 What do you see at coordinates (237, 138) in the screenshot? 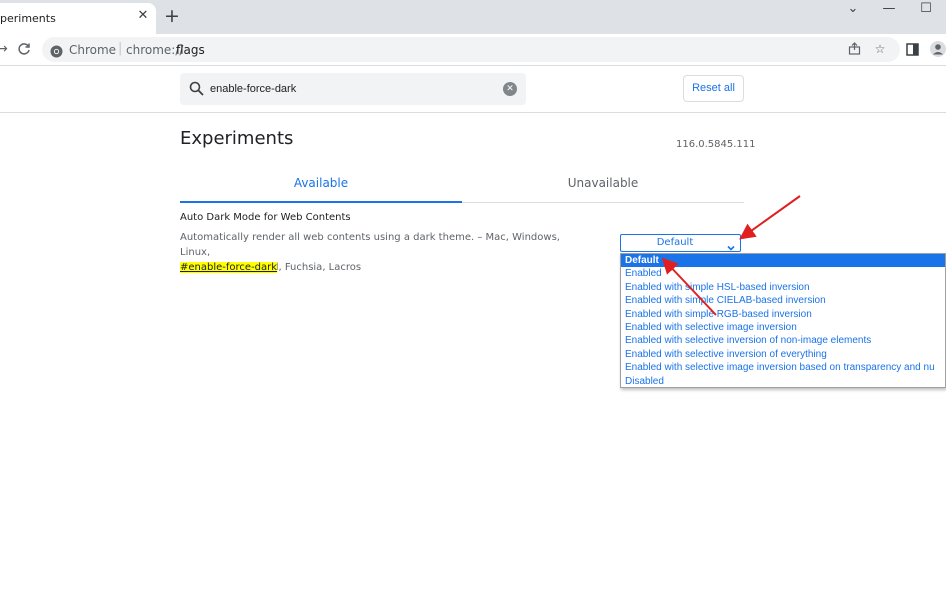
I see `page-title: Experiments` at bounding box center [237, 138].